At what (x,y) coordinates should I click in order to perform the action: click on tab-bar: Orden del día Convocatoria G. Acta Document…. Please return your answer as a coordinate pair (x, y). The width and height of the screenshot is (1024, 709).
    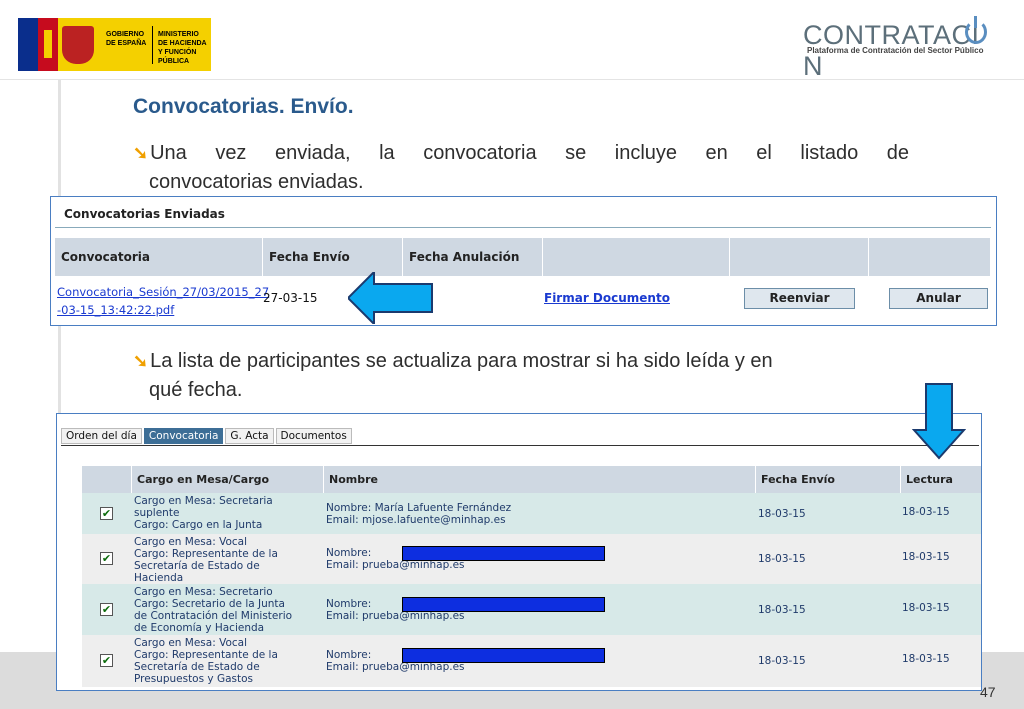
    Looking at the image, I should click on (207, 436).